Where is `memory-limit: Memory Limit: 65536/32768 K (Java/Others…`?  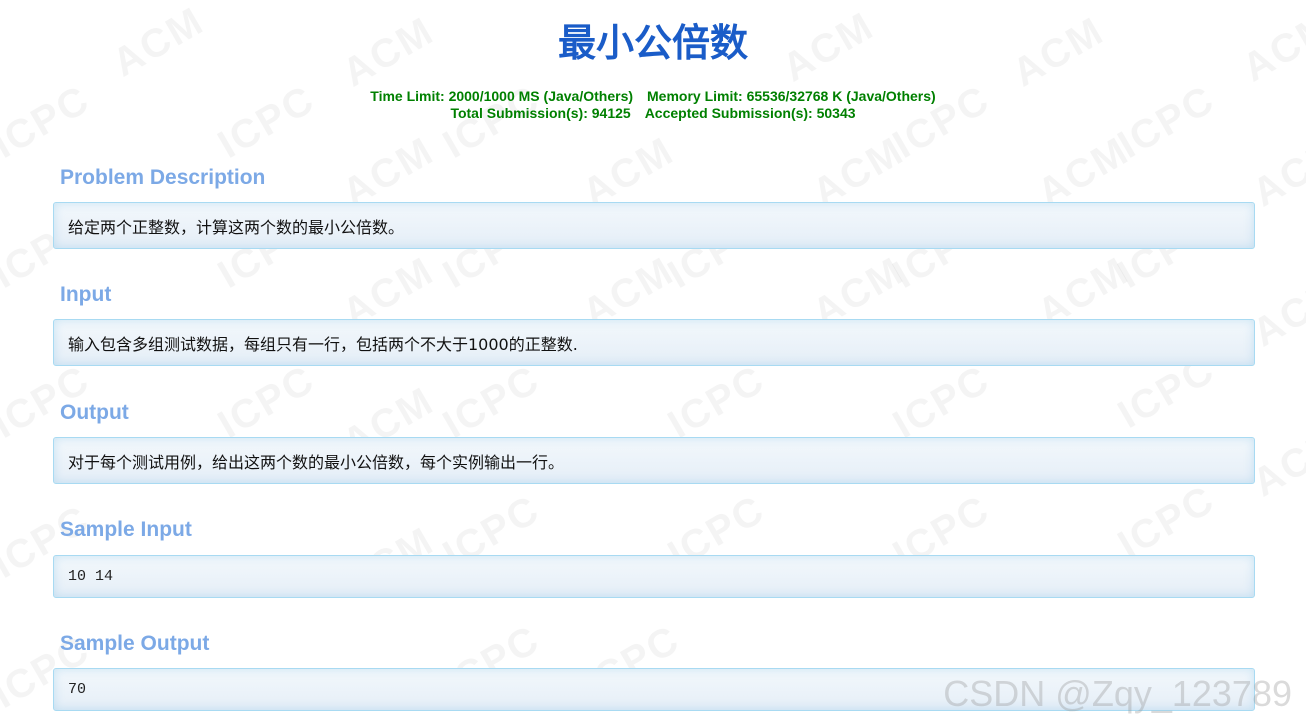 memory-limit: Memory Limit: 65536/32768 K (Java/Others… is located at coordinates (791, 96).